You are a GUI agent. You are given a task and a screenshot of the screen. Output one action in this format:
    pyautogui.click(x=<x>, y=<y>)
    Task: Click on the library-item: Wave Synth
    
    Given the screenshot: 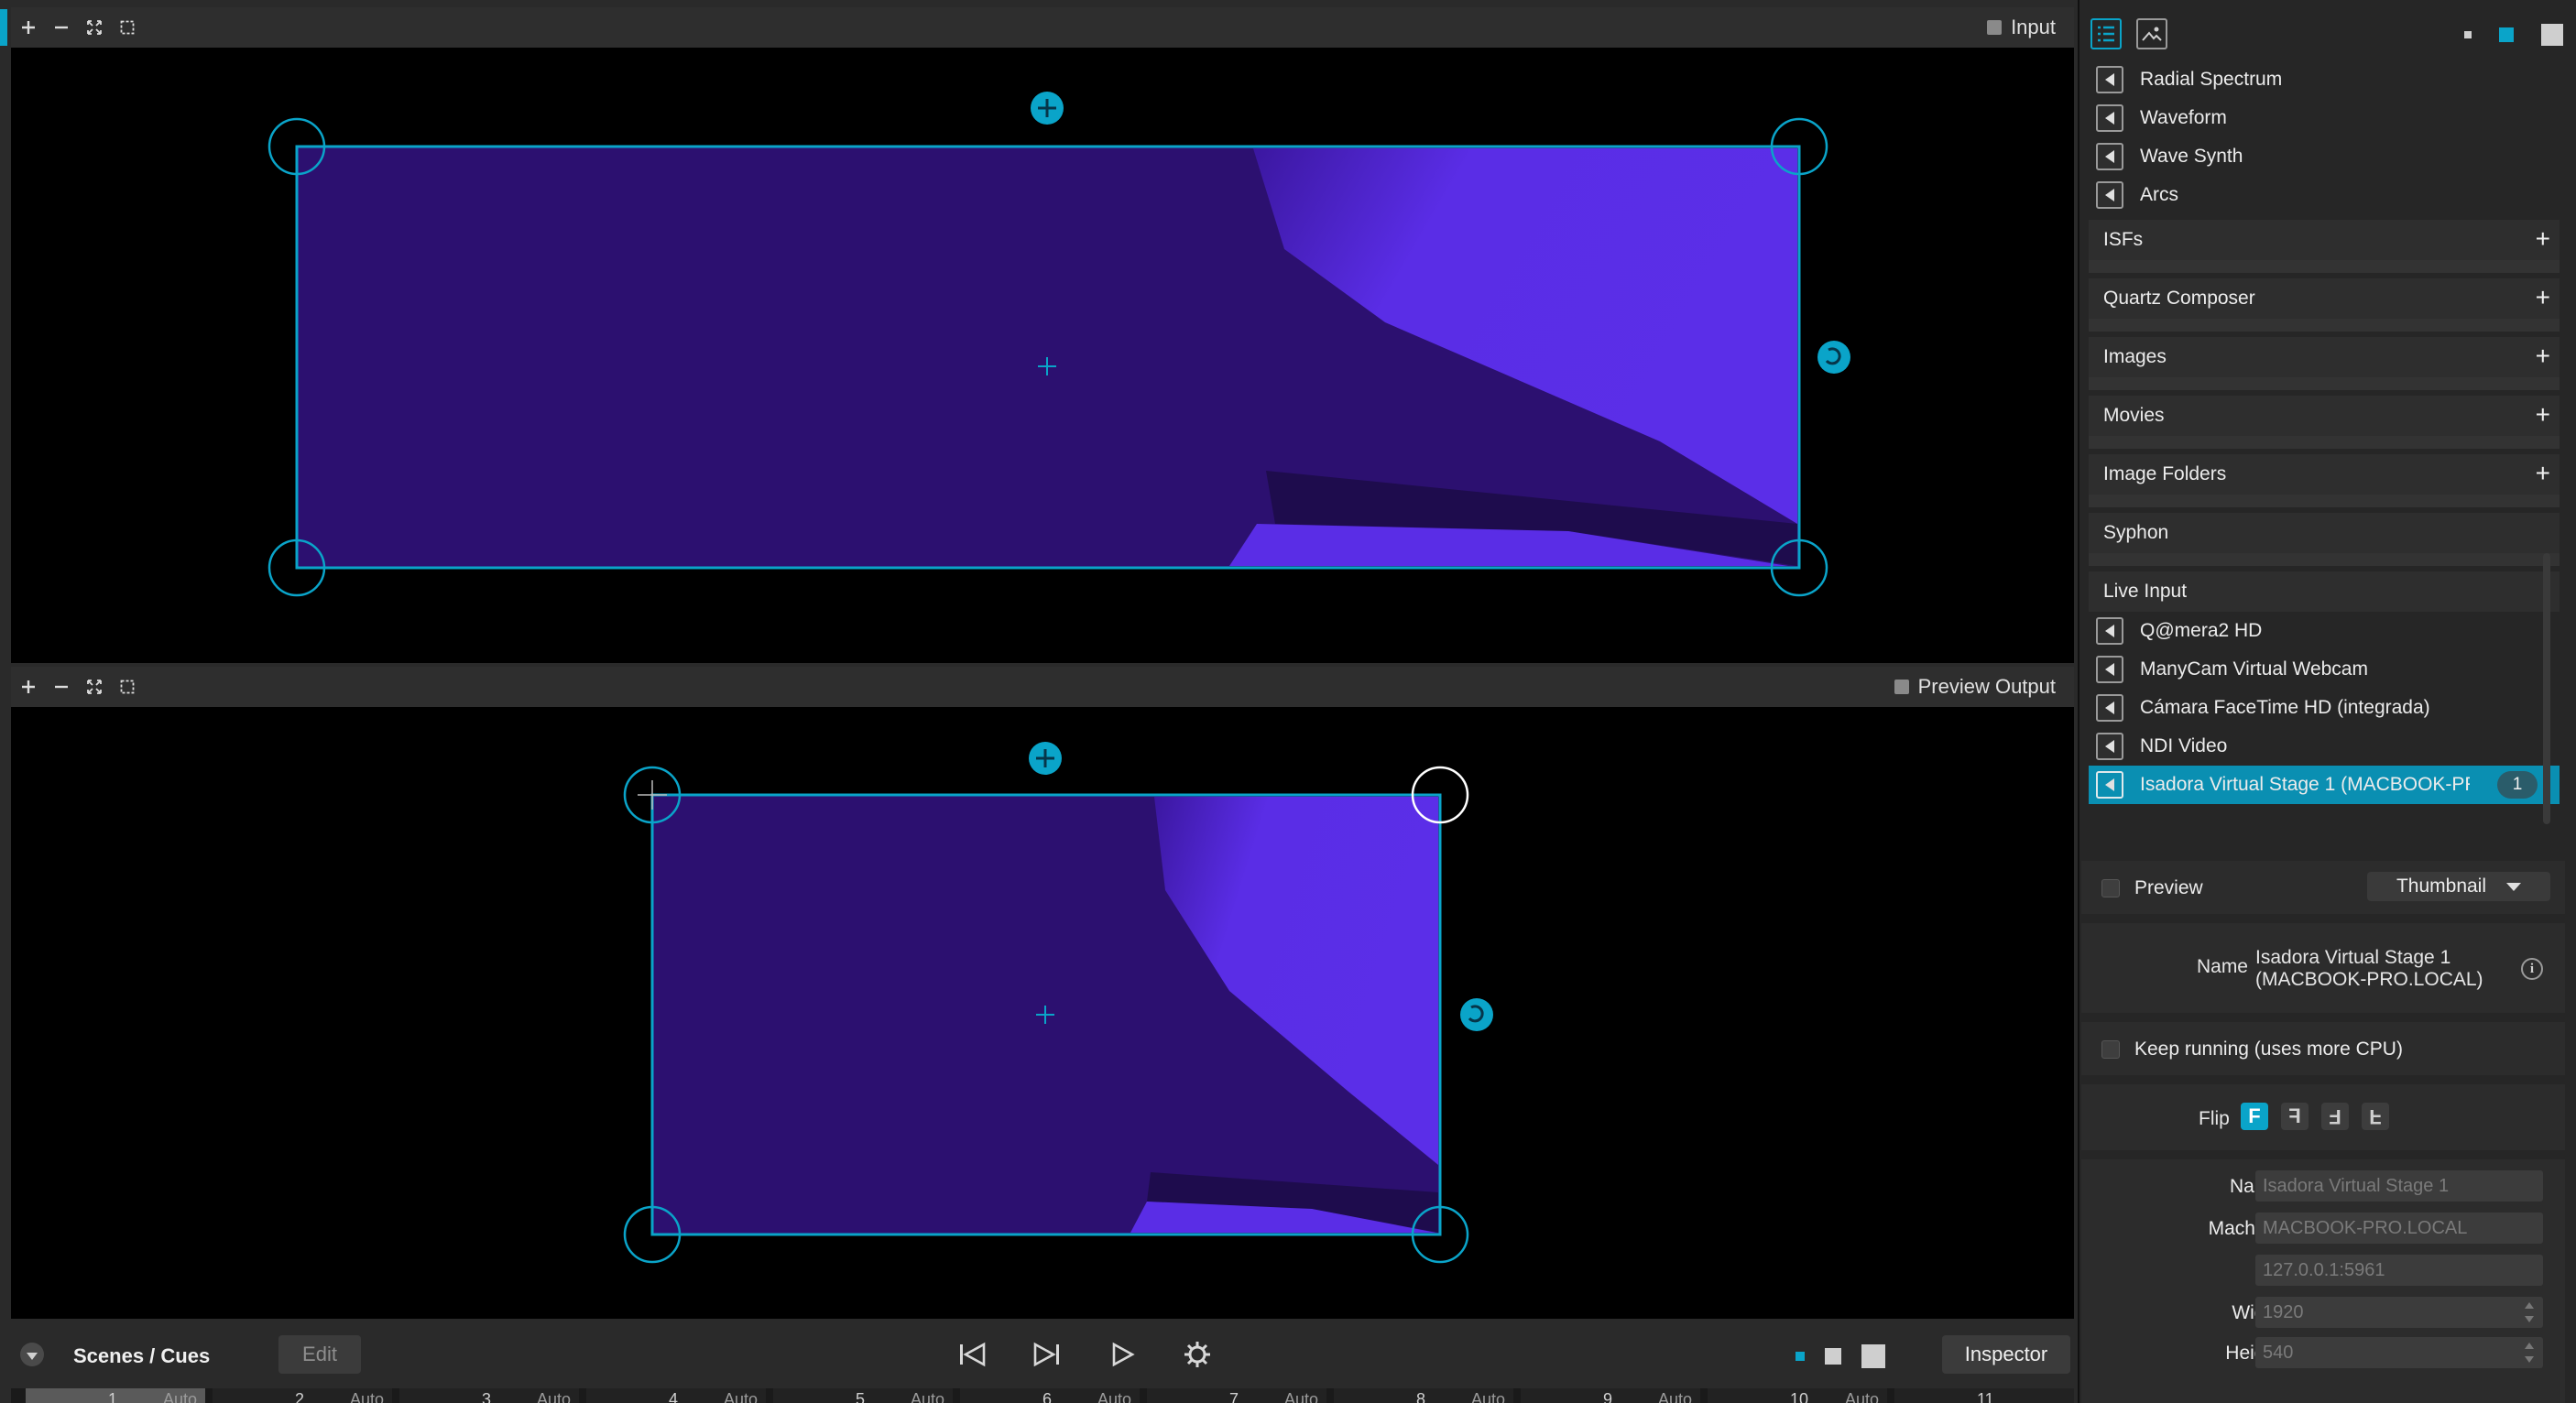 What is the action you would take?
    pyautogui.click(x=2325, y=156)
    